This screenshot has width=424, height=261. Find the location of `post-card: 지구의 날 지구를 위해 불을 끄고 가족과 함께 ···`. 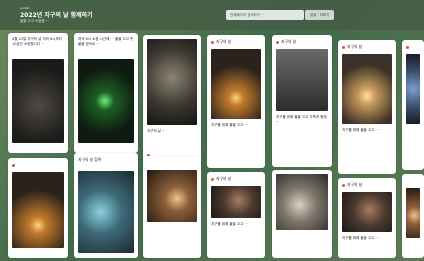

post-card: 지구의 날 지구를 위해 불을 끄고 가족과 함께 ··· is located at coordinates (302, 101).